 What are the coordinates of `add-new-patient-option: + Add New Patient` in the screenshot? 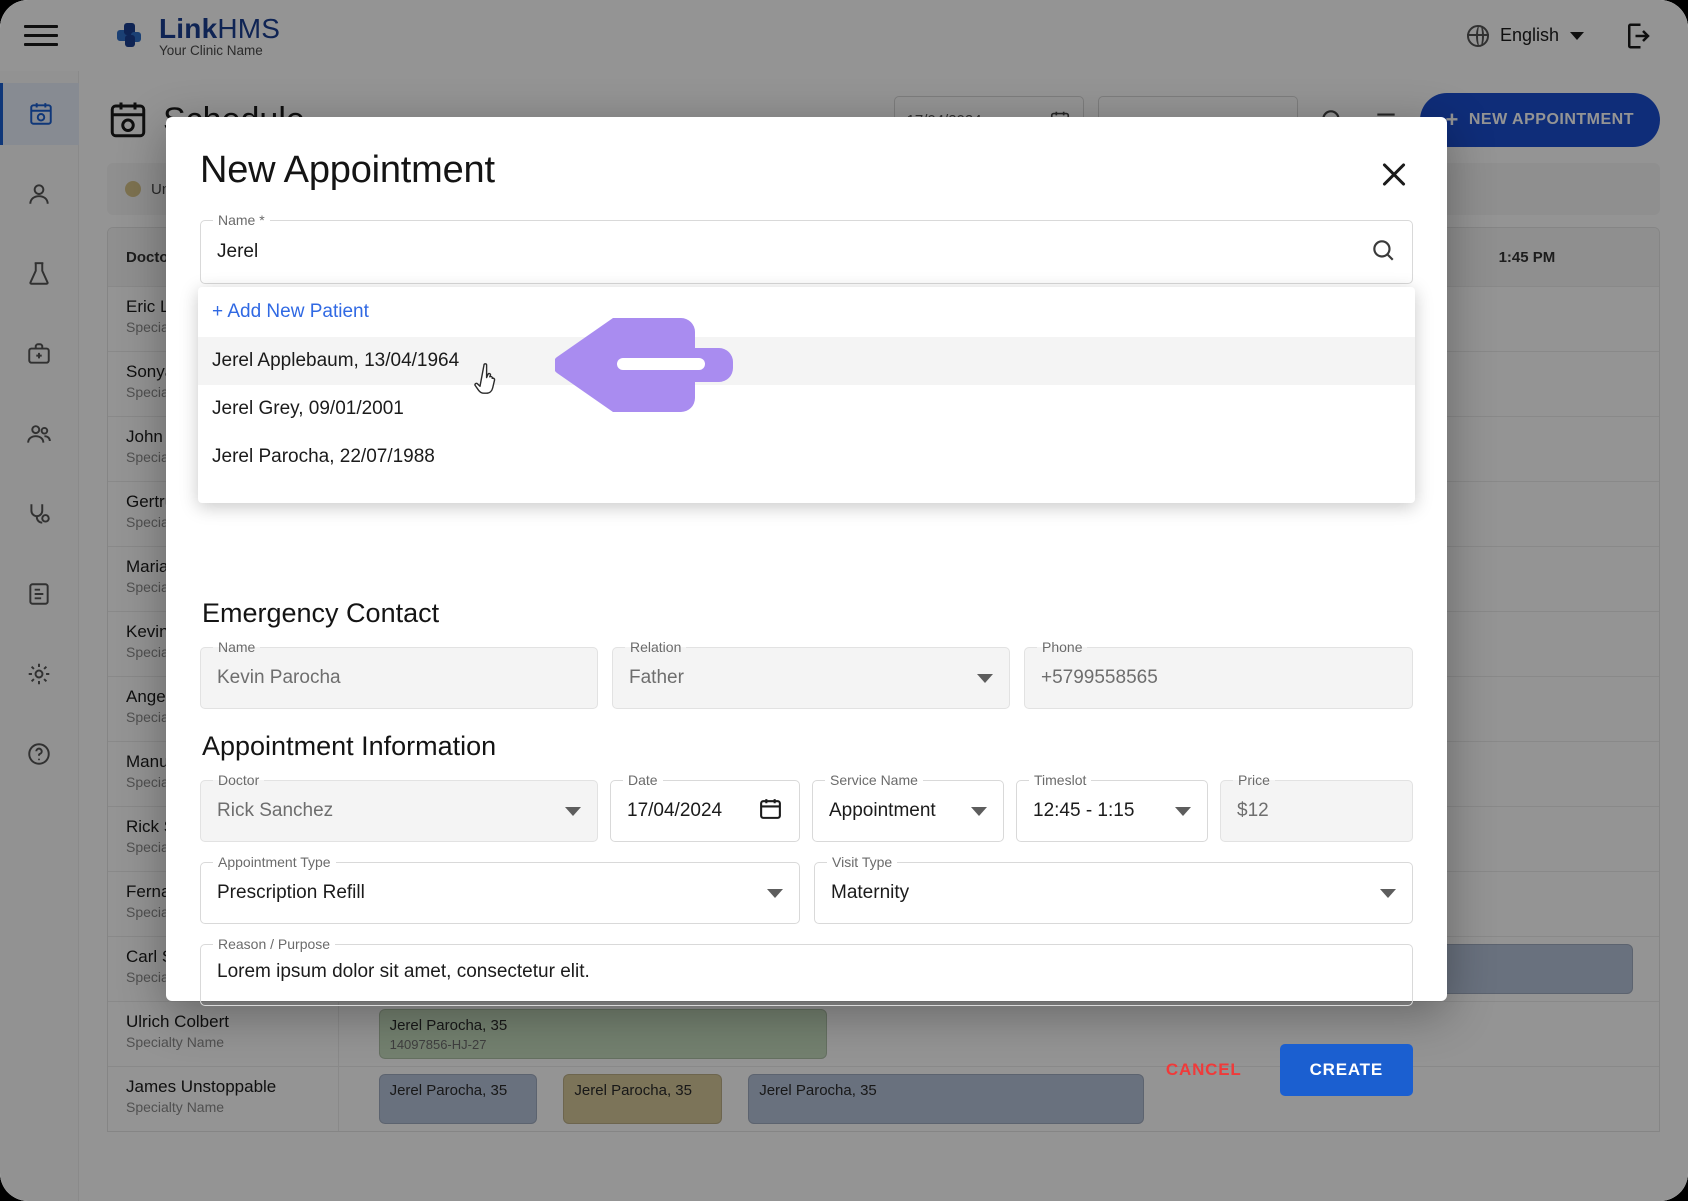 It's located at (806, 312).